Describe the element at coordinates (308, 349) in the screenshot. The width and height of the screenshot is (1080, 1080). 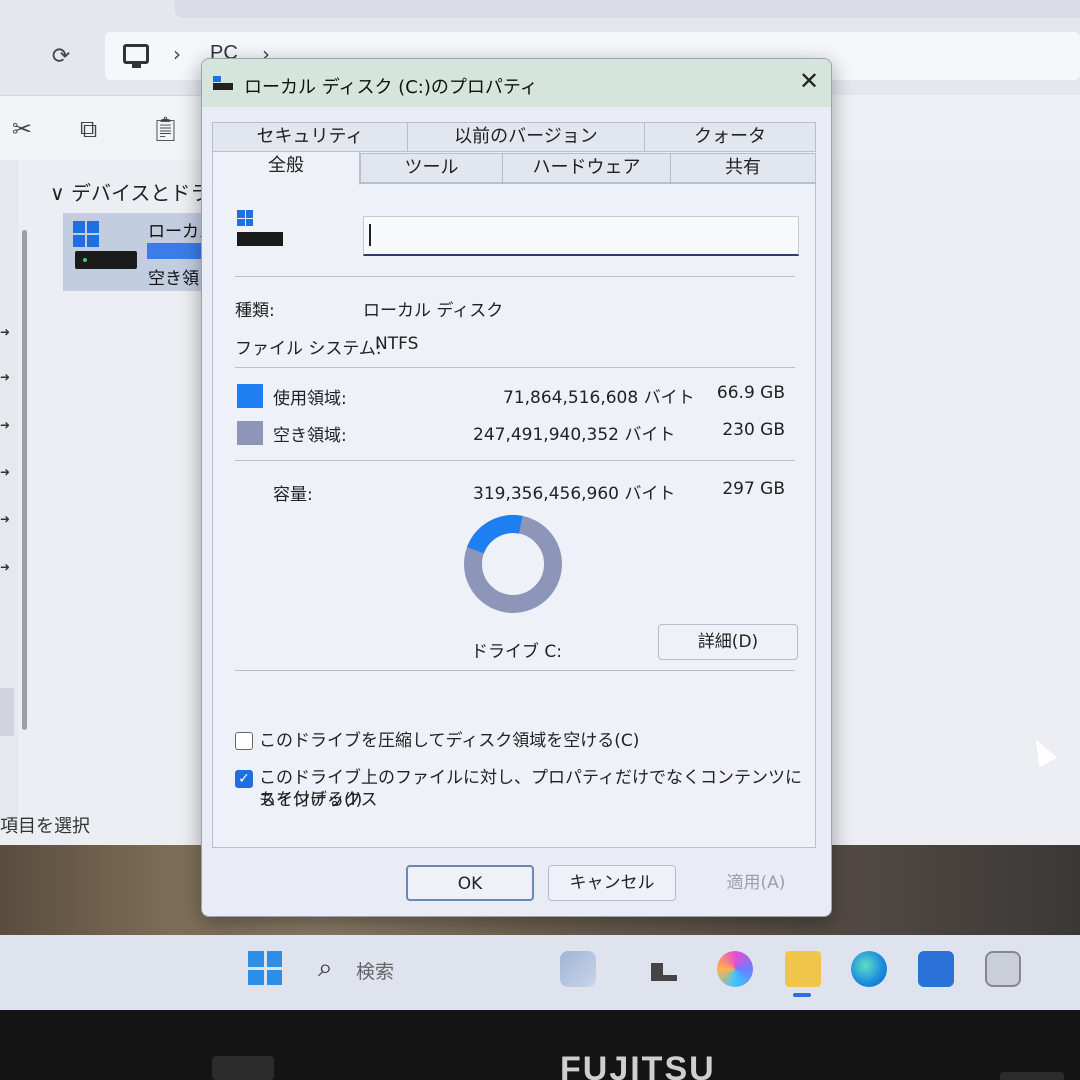
I see `filesystem-label: ファイル システム:` at that location.